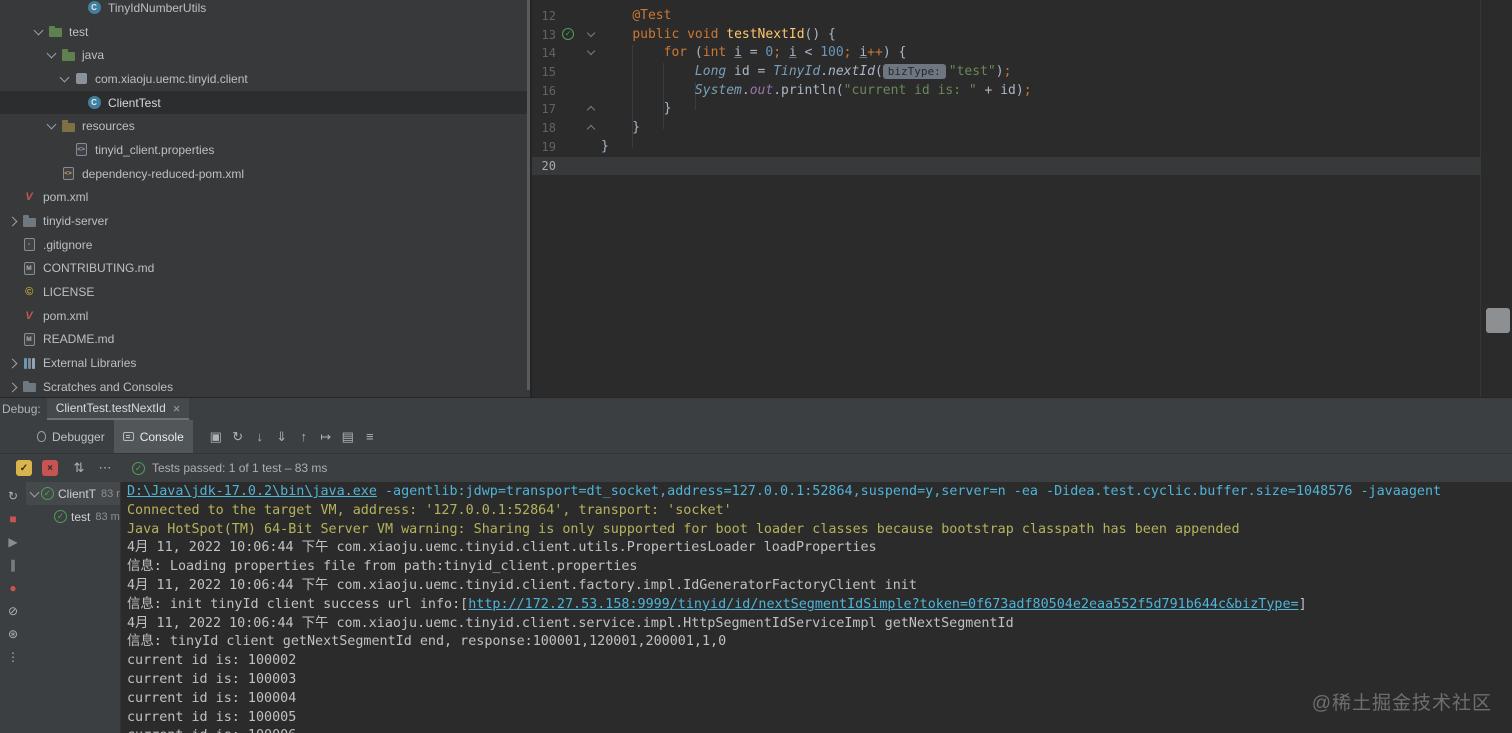  Describe the element at coordinates (177, 408) in the screenshot. I see `close-icon: ×` at that location.